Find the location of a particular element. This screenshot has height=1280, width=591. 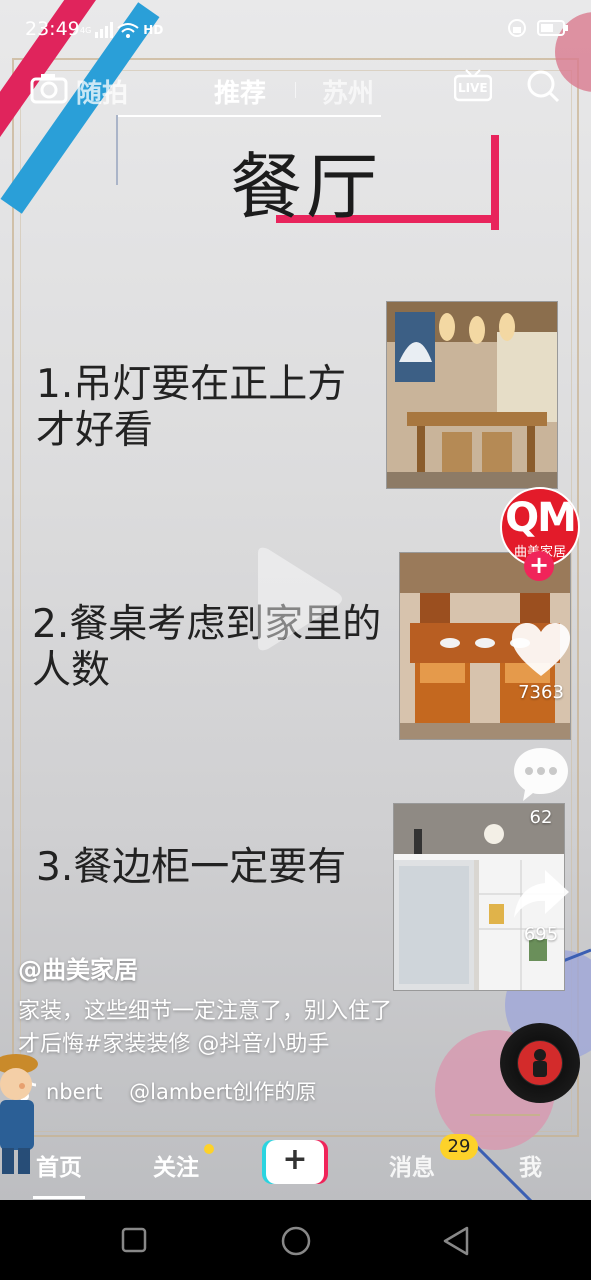

create-button: + is located at coordinates (295, 1162).